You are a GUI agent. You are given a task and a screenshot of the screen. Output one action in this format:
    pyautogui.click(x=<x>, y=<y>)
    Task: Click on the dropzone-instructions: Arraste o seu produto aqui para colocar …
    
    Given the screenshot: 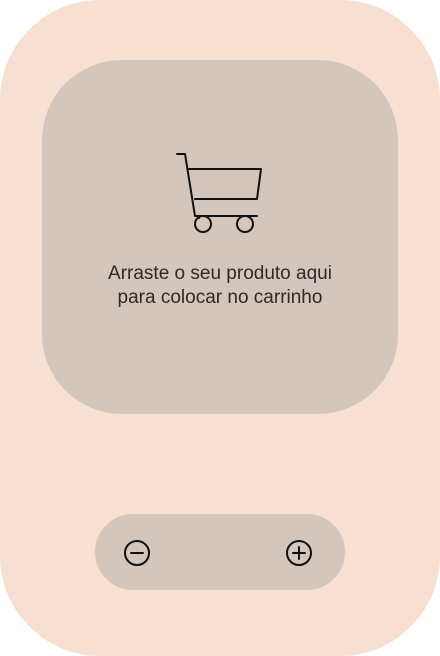 What is the action you would take?
    pyautogui.click(x=220, y=285)
    